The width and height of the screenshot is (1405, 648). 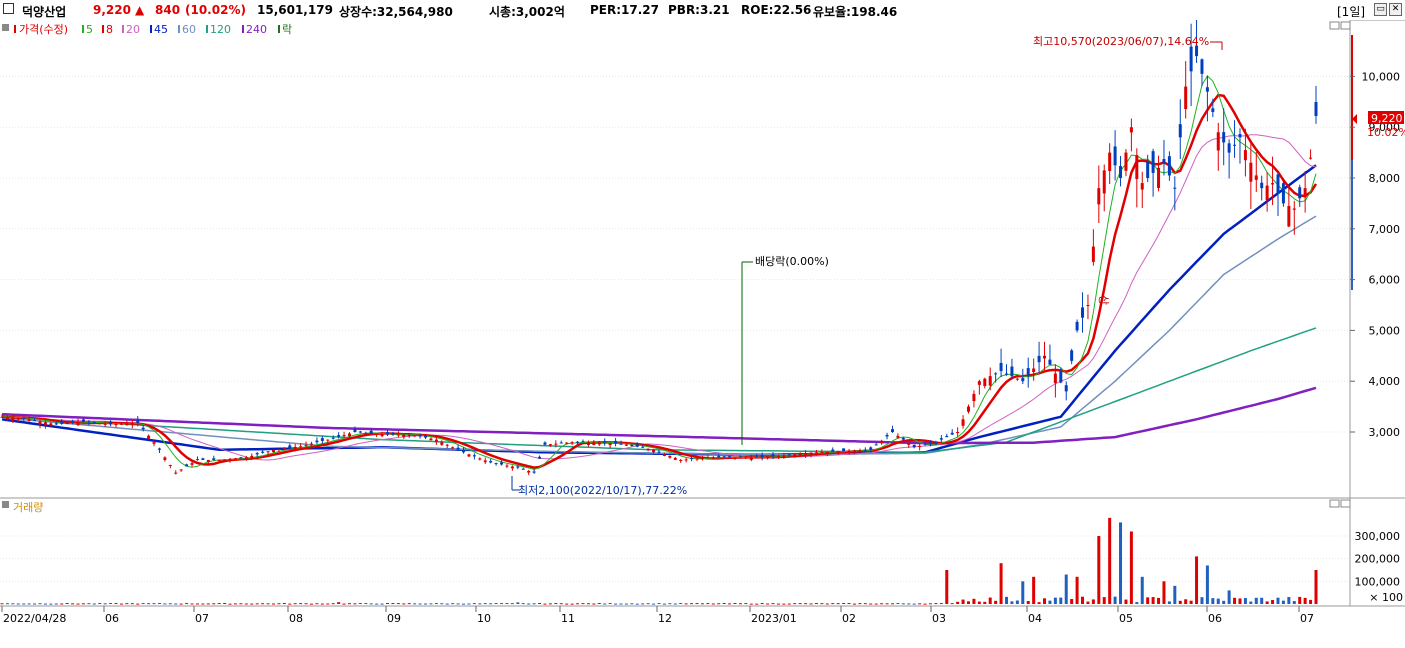 What do you see at coordinates (527, 12) in the screenshot?
I see `market-cap: 시총:3,002억` at bounding box center [527, 12].